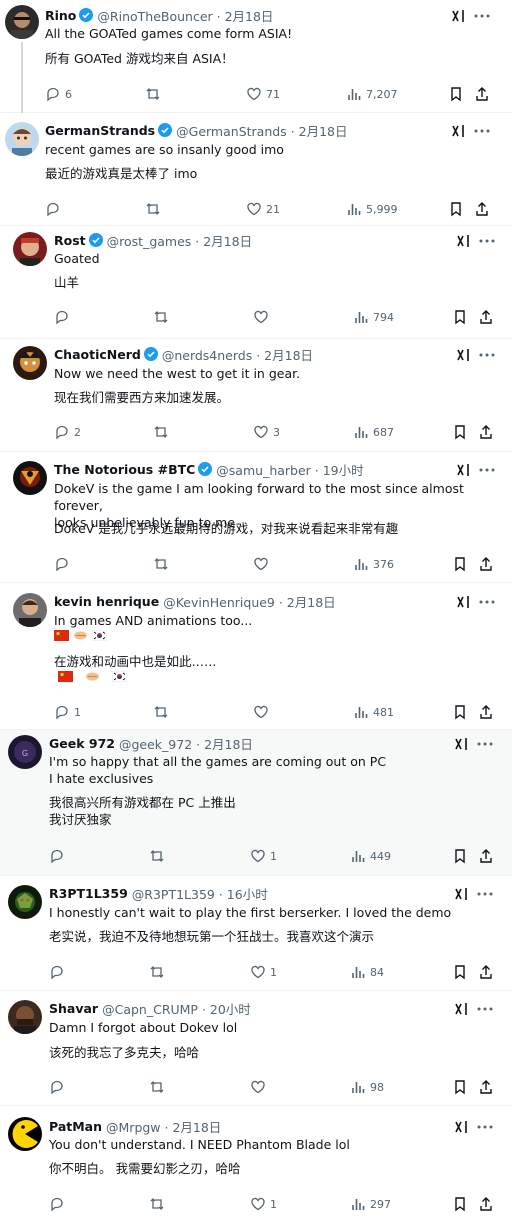  Describe the element at coordinates (106, 601) in the screenshot. I see `author-name: kevin henrique` at that location.